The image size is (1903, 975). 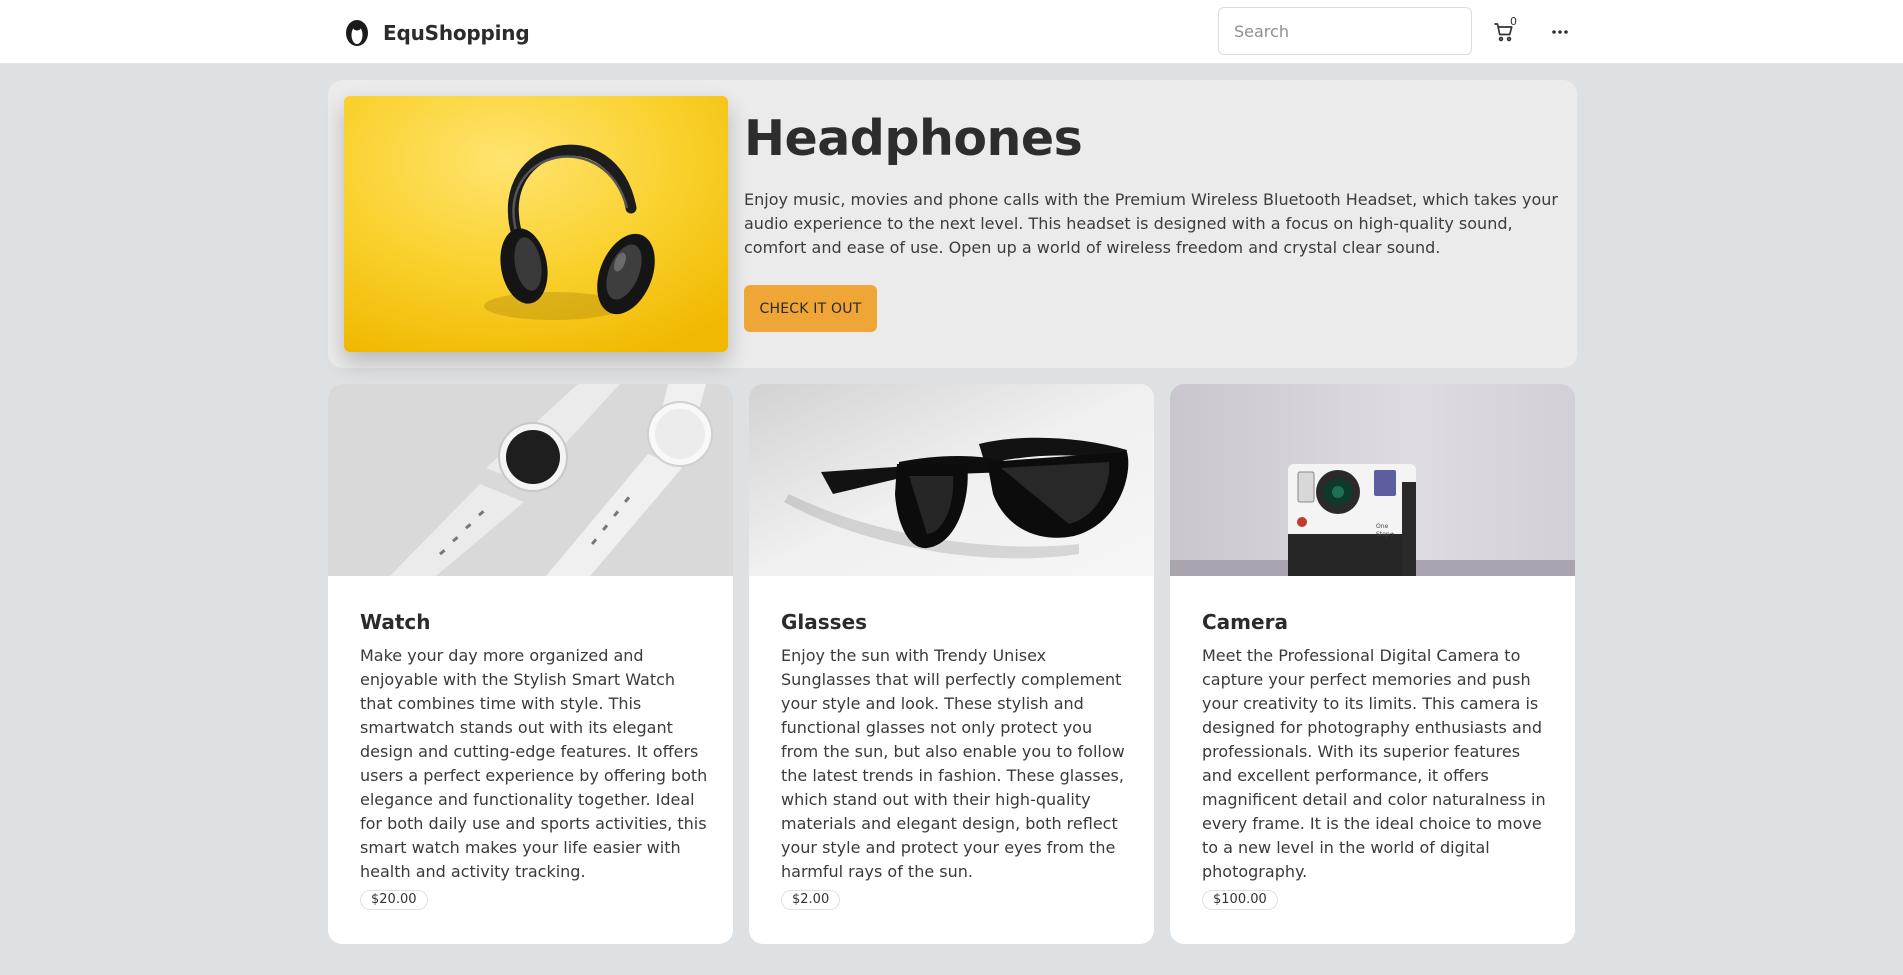 I want to click on watch-image, so click(x=530, y=480).